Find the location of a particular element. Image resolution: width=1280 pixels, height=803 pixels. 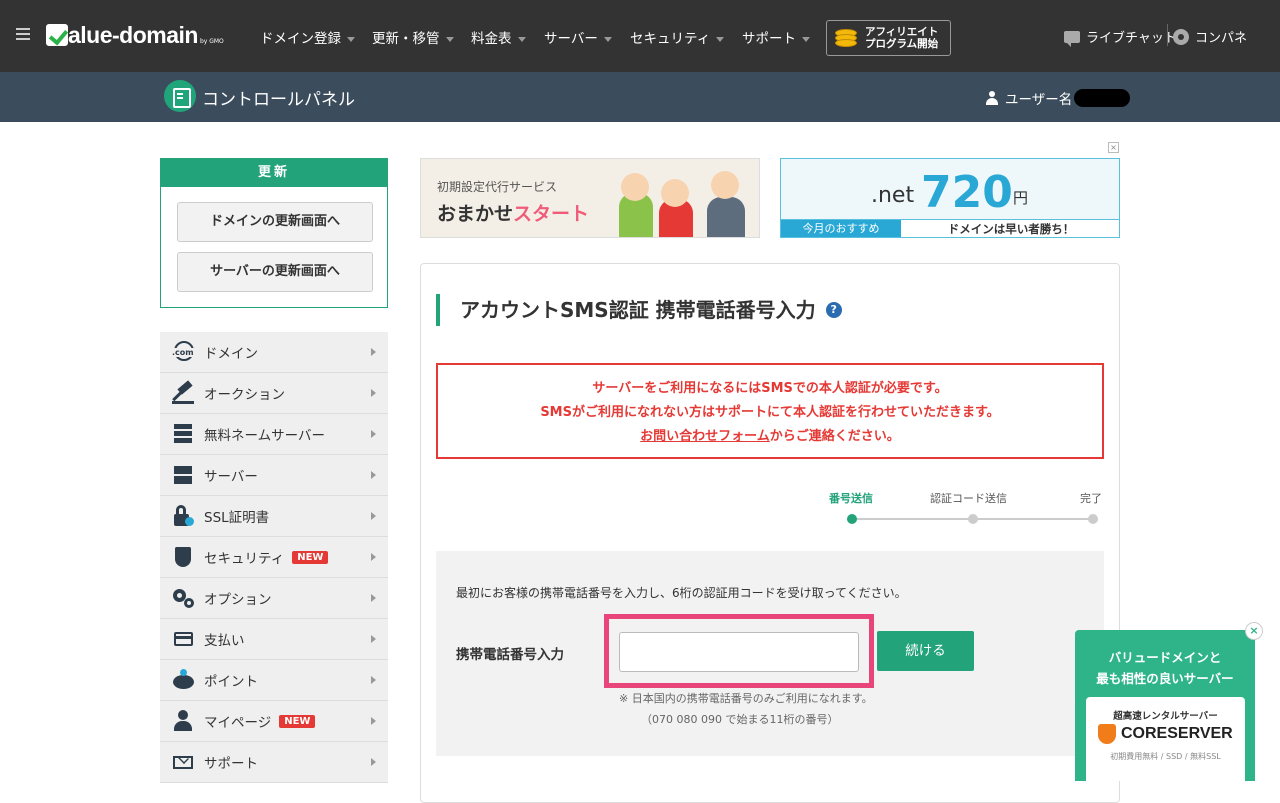

nav-pricing: 料金表 is located at coordinates (498, 37).